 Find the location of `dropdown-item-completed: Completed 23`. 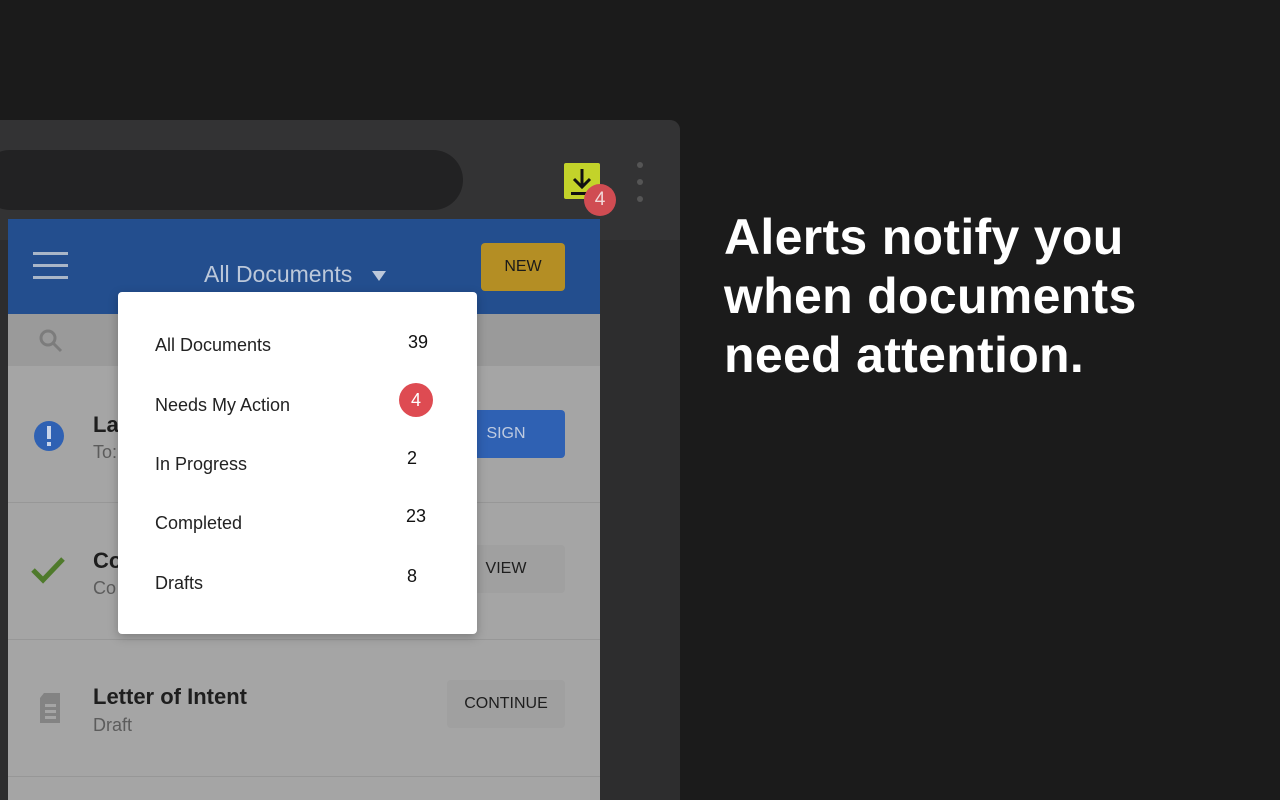

dropdown-item-completed: Completed 23 is located at coordinates (297, 523).